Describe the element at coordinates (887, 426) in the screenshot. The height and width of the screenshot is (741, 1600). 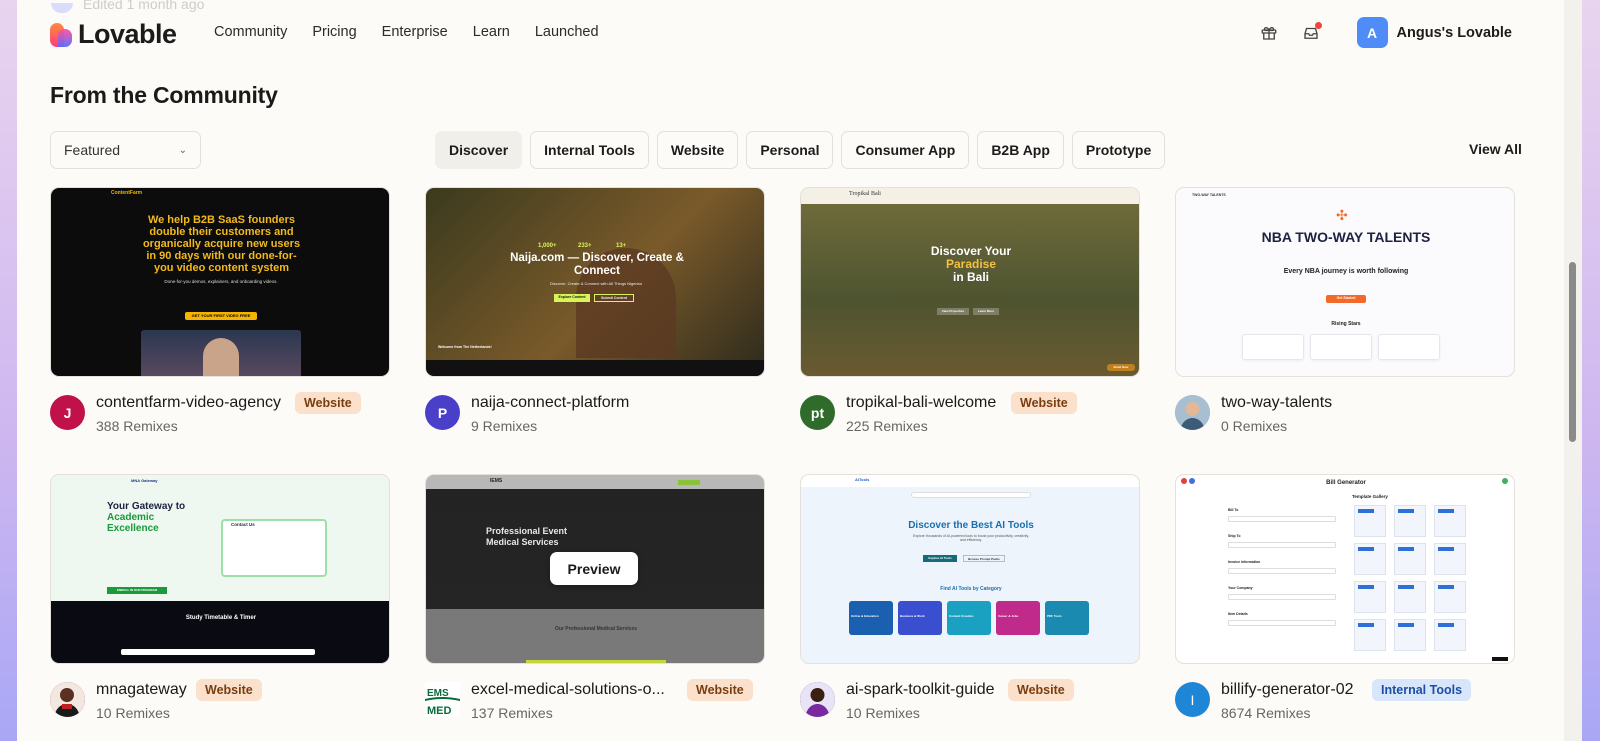
I see `remix-count: 225 Remixes` at that location.